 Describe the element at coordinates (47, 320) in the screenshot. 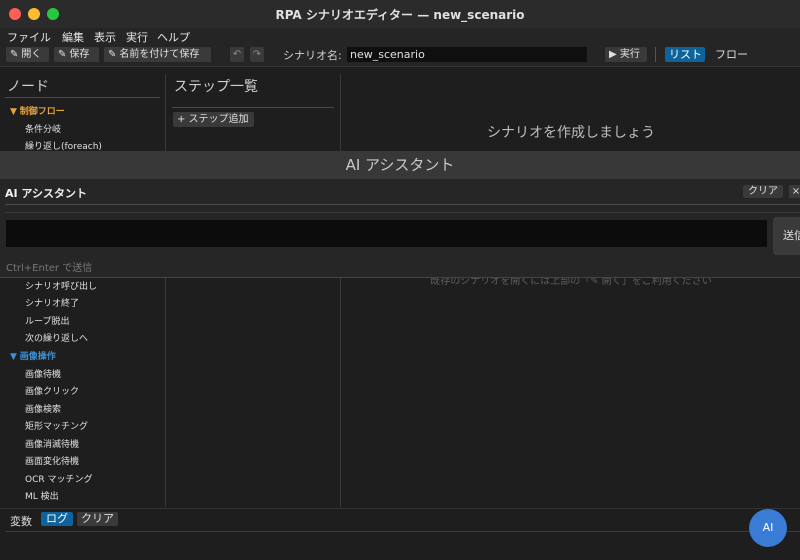

I see `node-item: ループ脱出` at that location.